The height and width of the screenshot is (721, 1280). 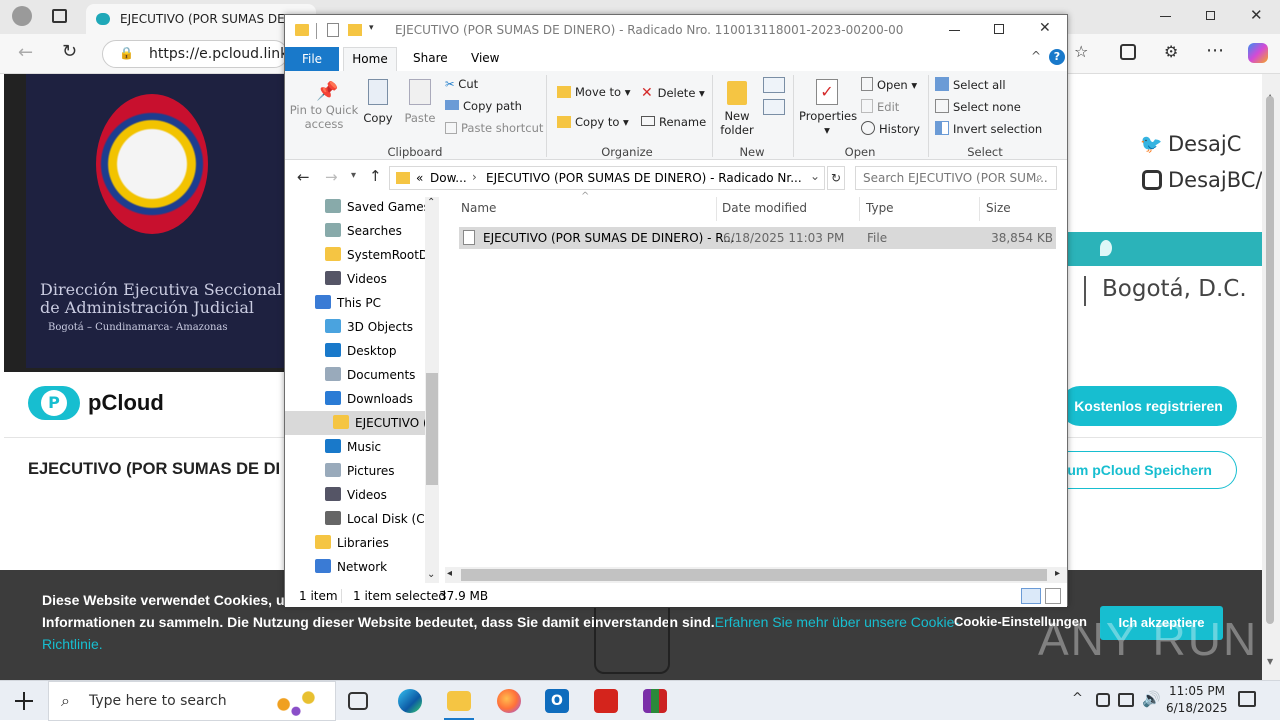 I want to click on save-to-pcloud-button: um pCloud Speichern, so click(x=1143, y=470).